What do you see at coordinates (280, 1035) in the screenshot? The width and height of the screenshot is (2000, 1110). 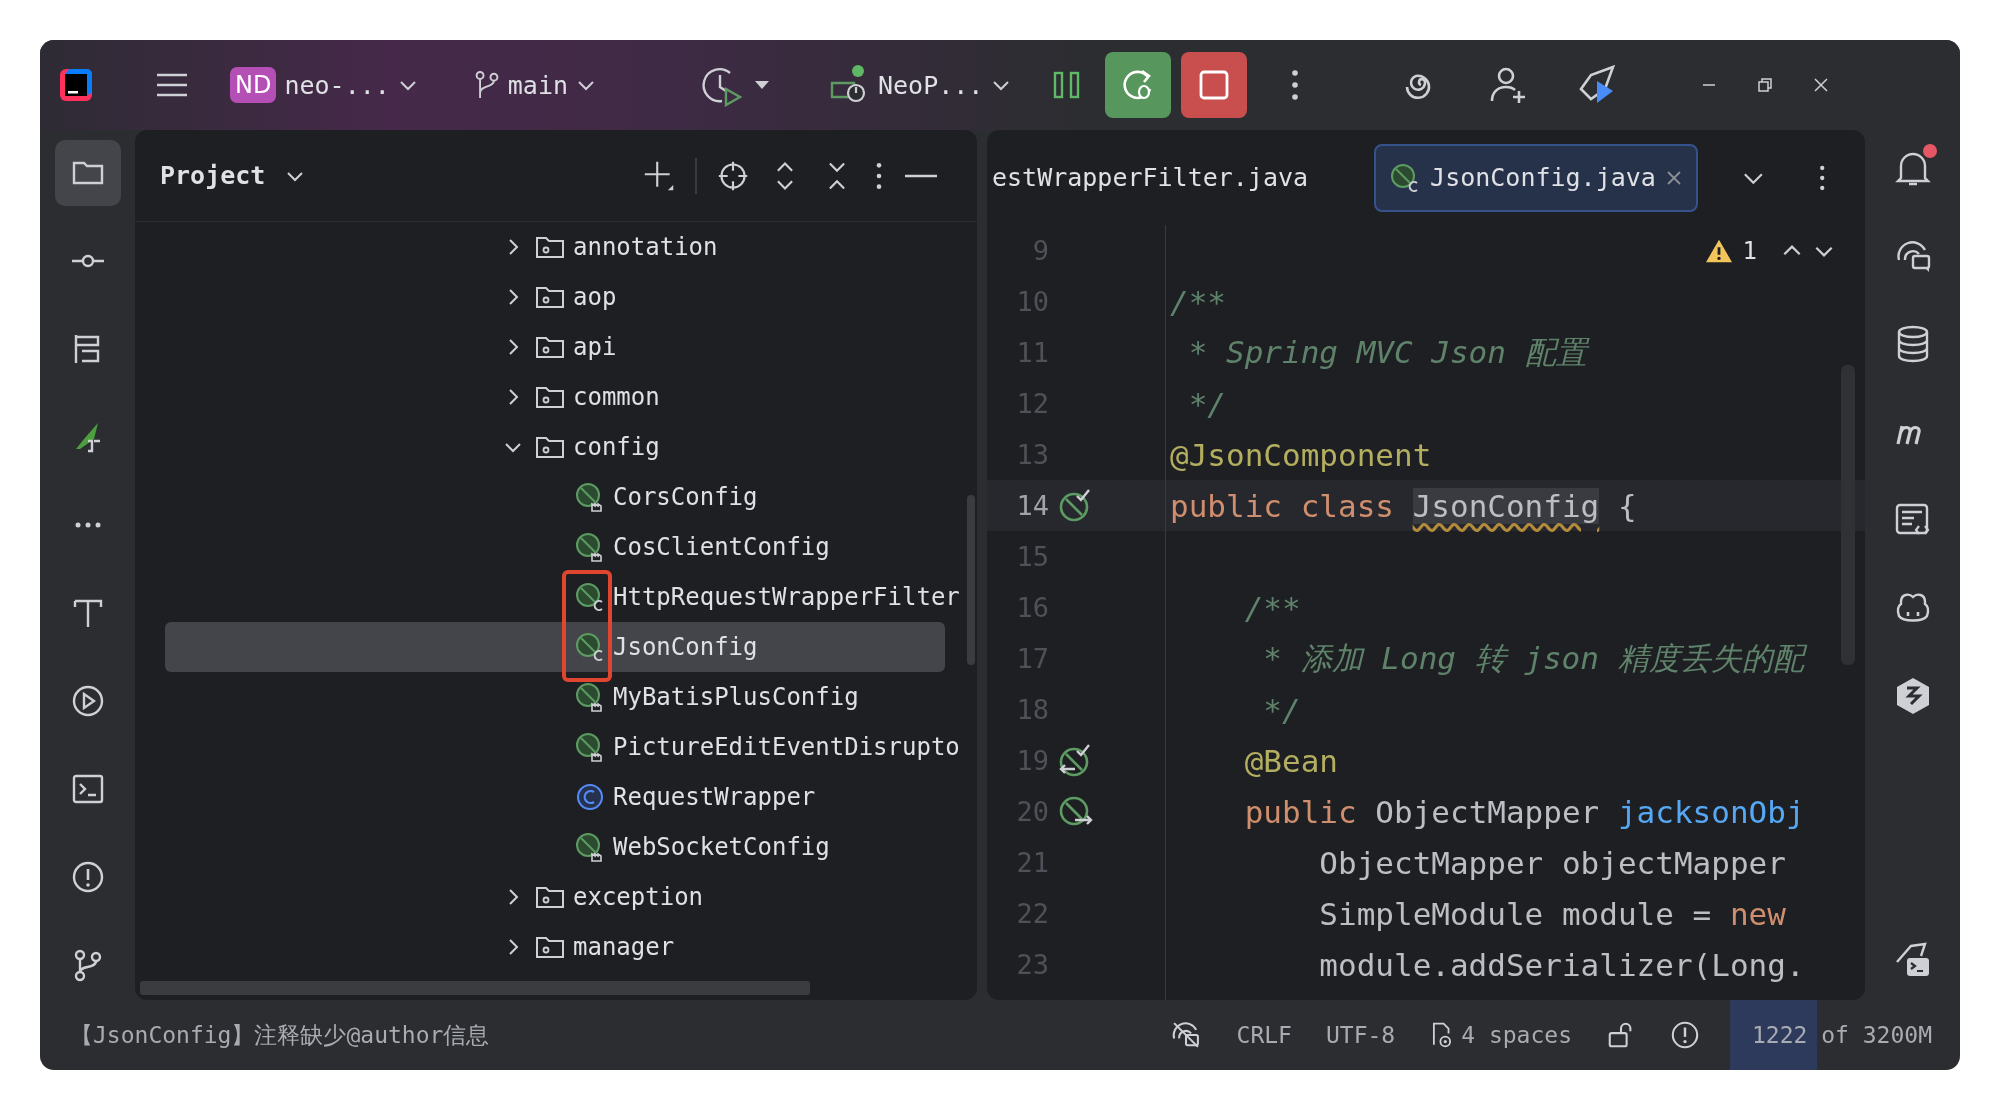 I see `status-message: 【JsonConfig】注释缺少@author信息` at bounding box center [280, 1035].